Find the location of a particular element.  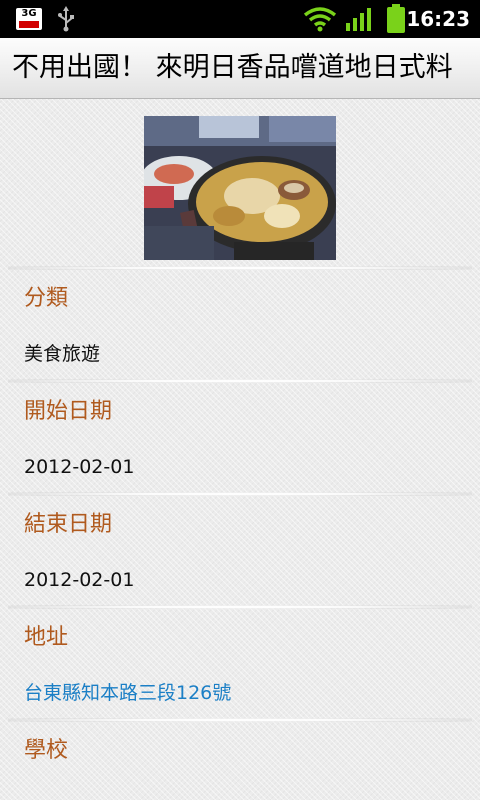

wifi-icon is located at coordinates (320, 19).